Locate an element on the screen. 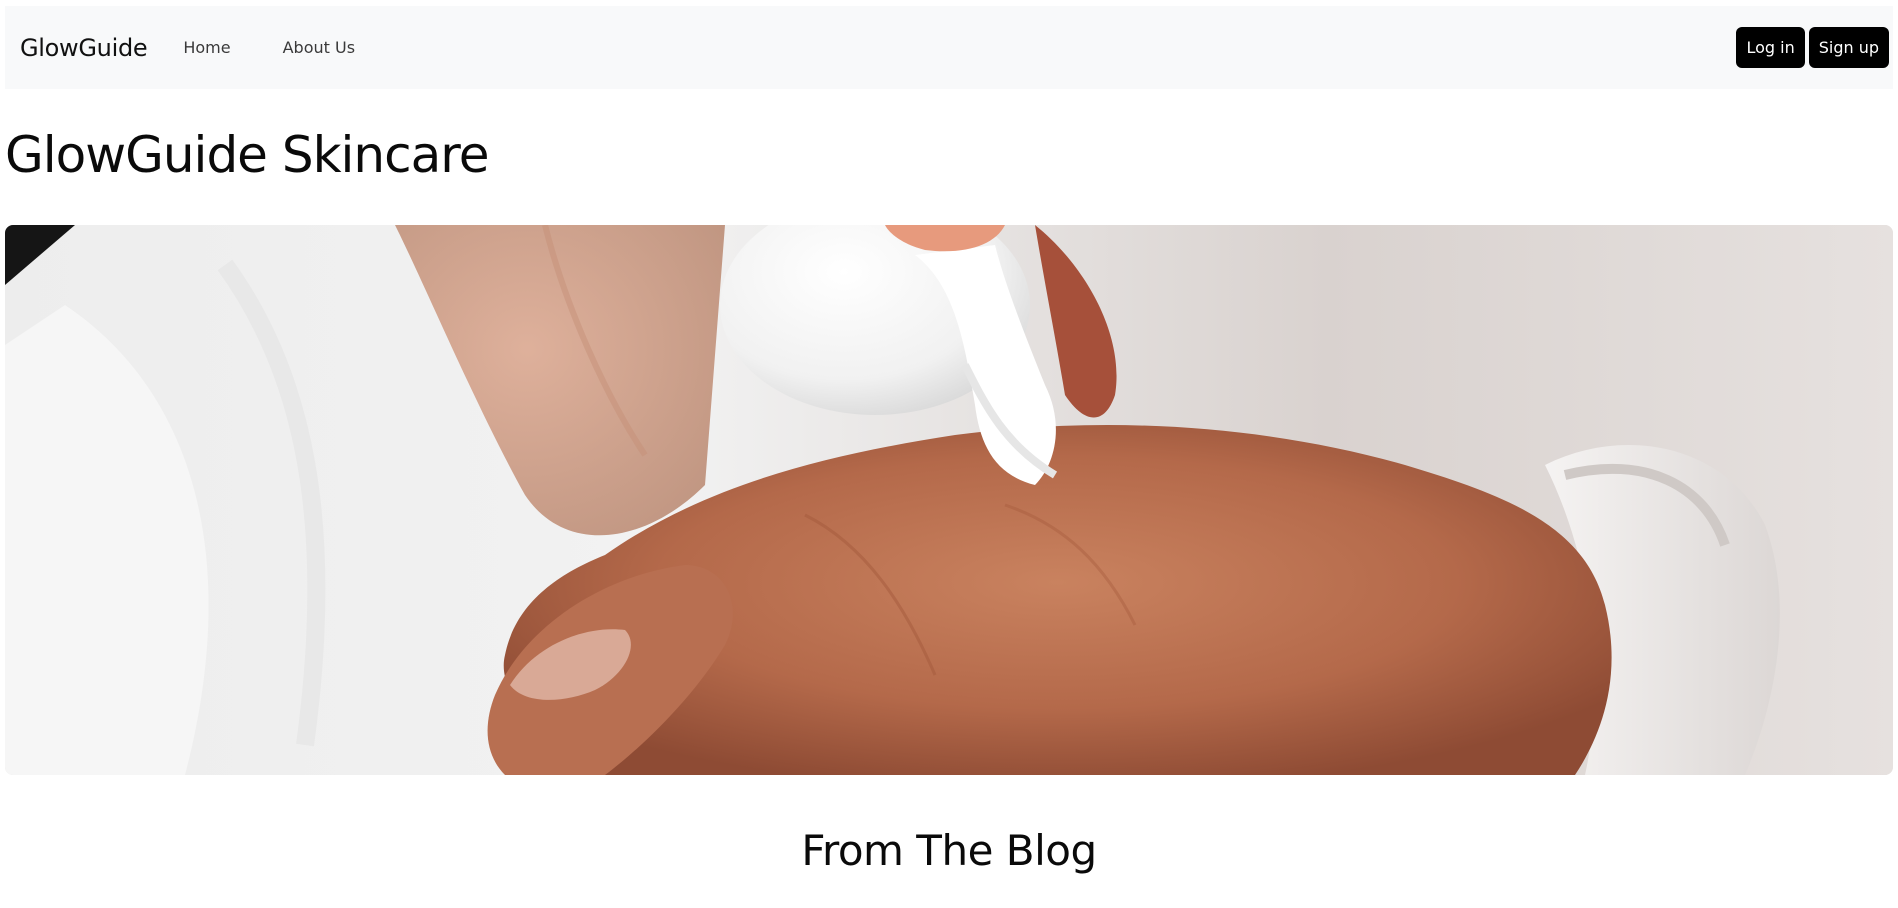  blog-section-title: From The Blog is located at coordinates (949, 850).